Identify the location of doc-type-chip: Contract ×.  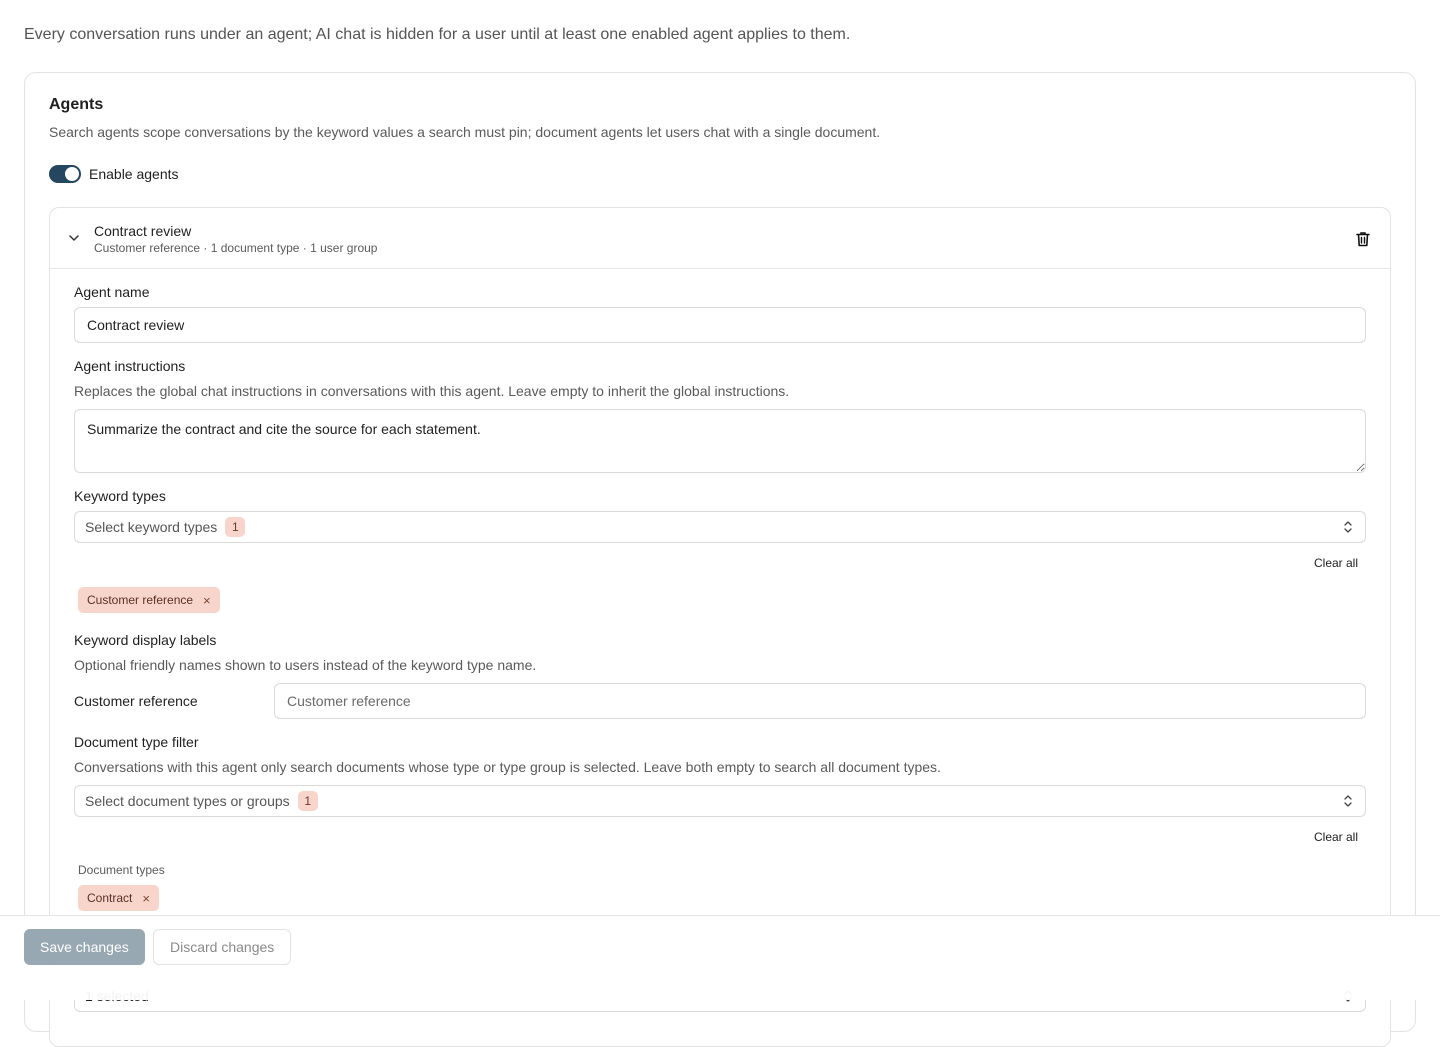
(118, 898).